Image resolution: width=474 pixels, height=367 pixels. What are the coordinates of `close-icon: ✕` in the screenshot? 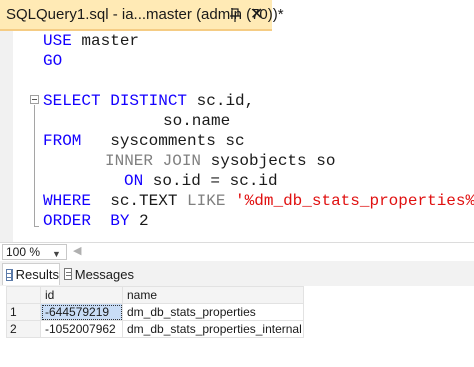 It's located at (256, 15).